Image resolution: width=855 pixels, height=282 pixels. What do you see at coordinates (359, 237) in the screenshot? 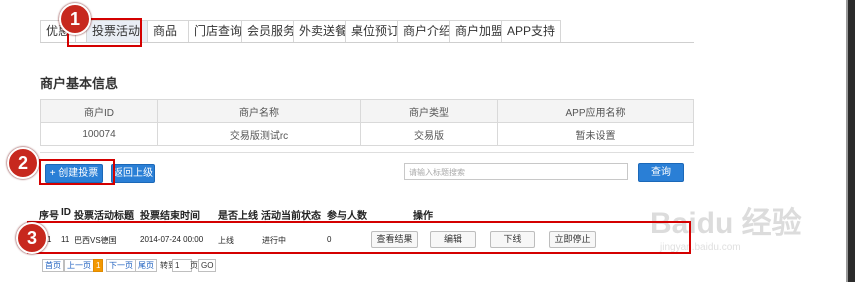
I see `callout-box-vote-row` at bounding box center [359, 237].